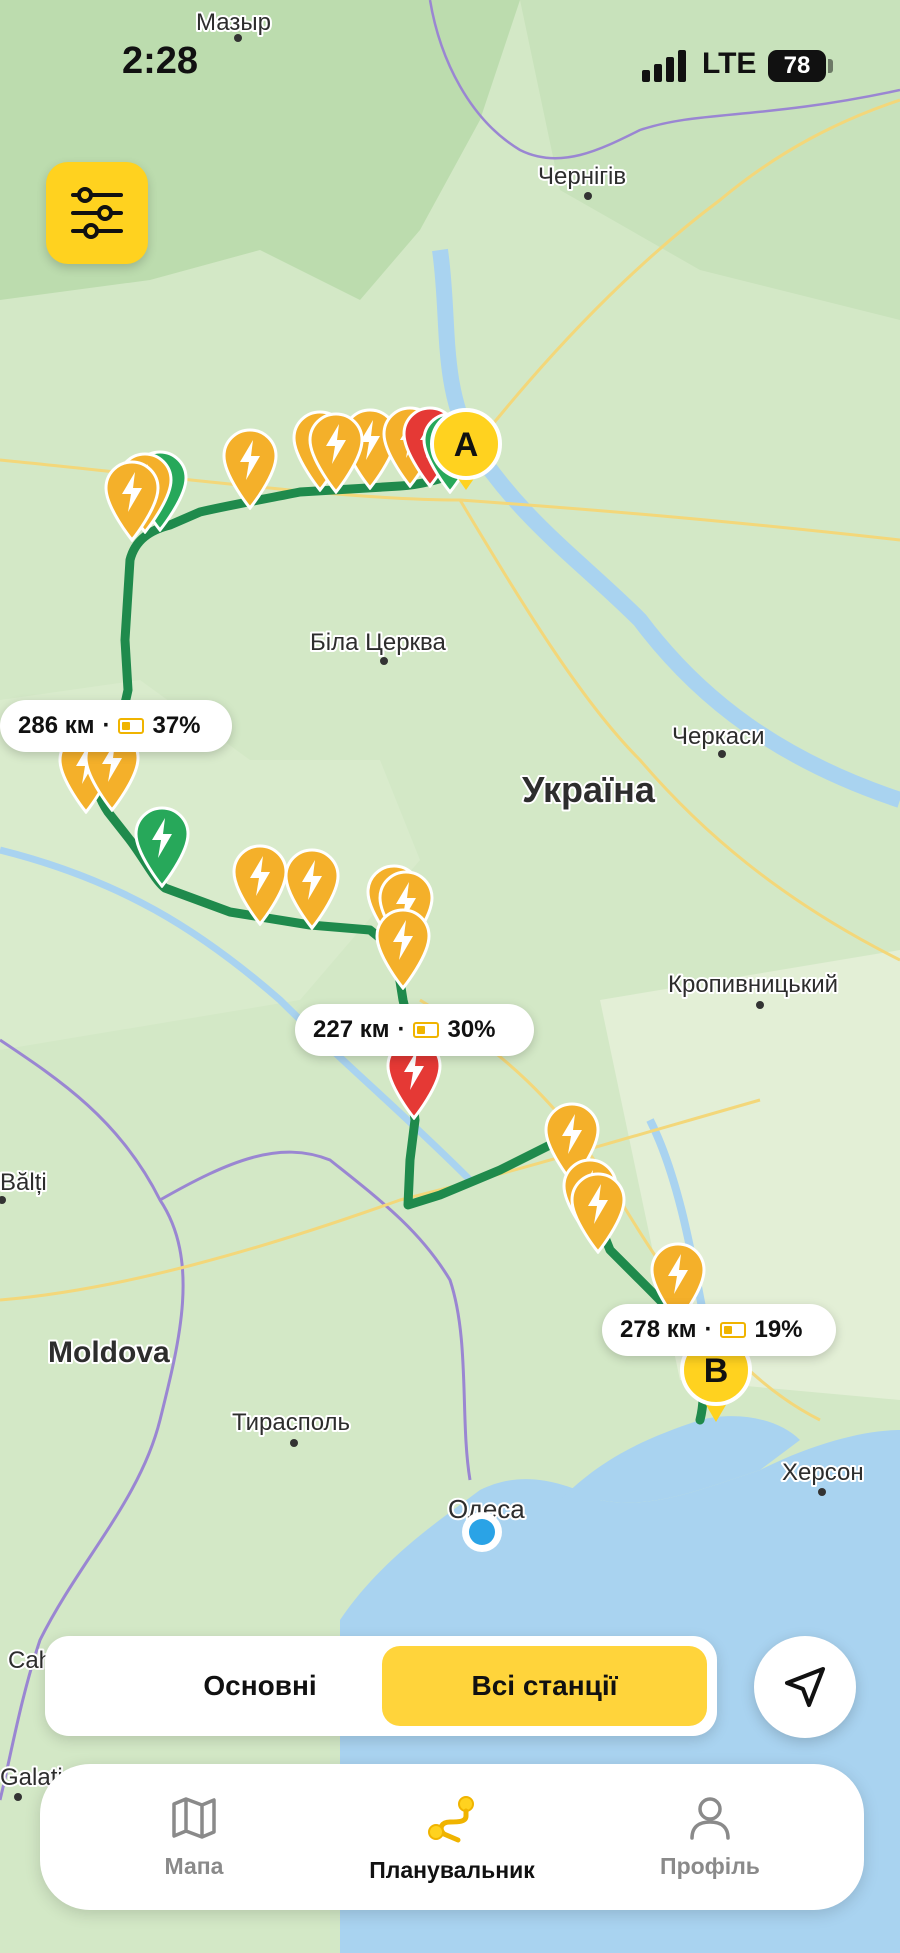  I want to click on city-kropyvnytskyi: Кропивницький, so click(753, 984).